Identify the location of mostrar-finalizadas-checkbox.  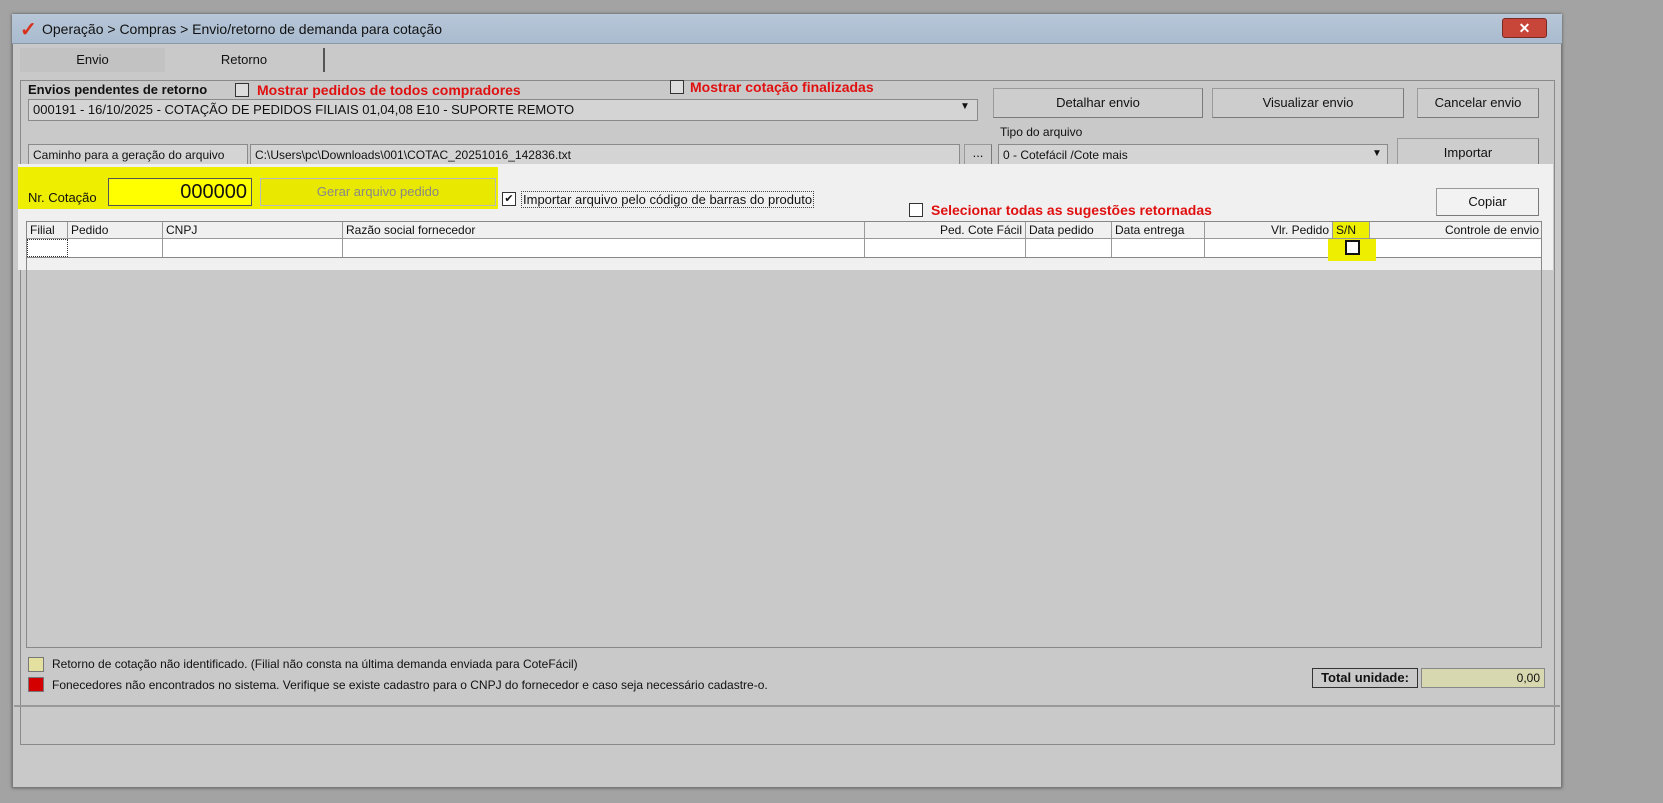
(677, 87).